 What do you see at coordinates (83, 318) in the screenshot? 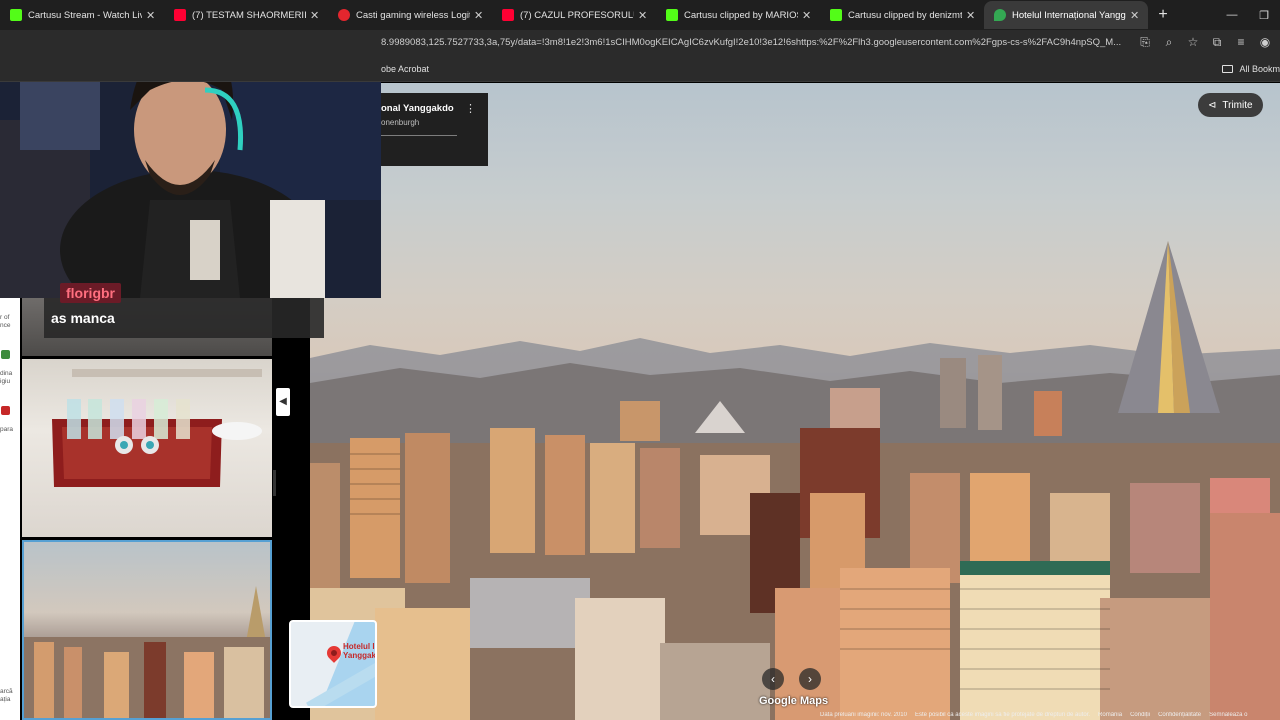
I see `chat-message: as manca` at bounding box center [83, 318].